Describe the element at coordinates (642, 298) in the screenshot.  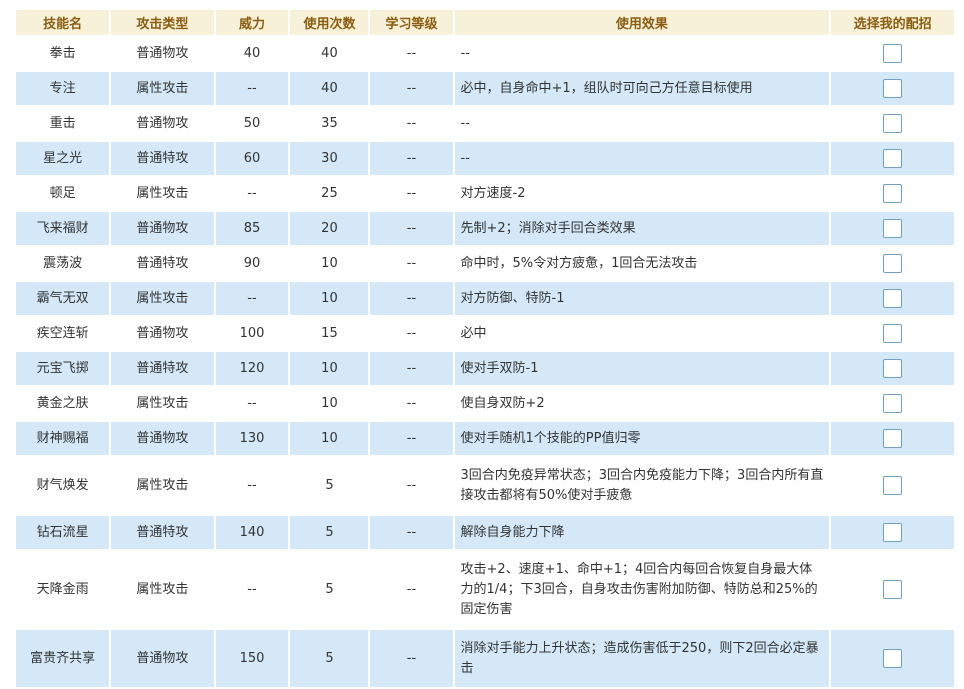
I see `effect-cell: 对方防御、特防-1` at that location.